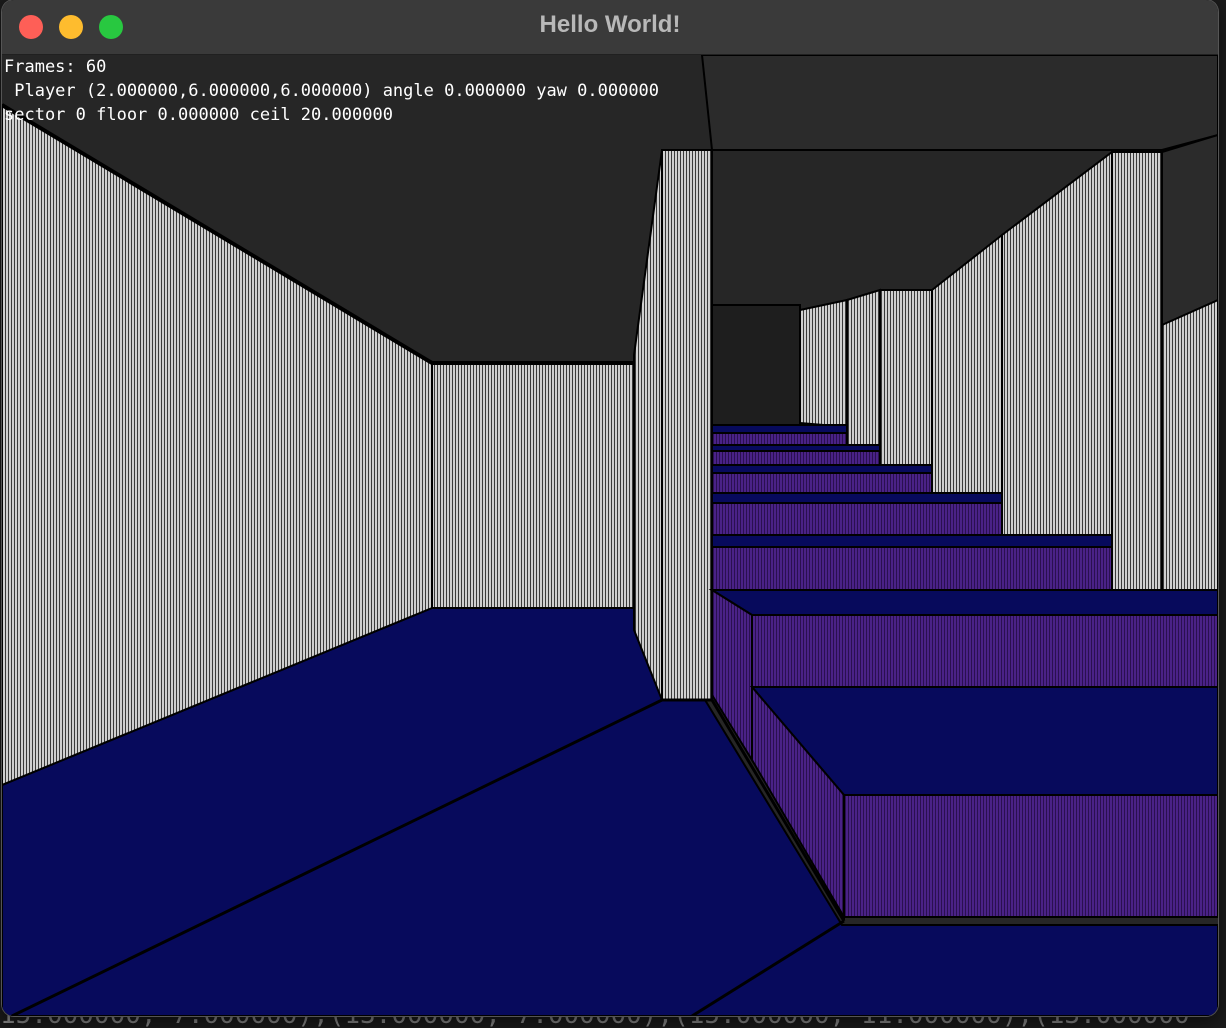 The width and height of the screenshot is (1226, 1028). What do you see at coordinates (959, 103) in the screenshot?
I see `right-ceiling` at bounding box center [959, 103].